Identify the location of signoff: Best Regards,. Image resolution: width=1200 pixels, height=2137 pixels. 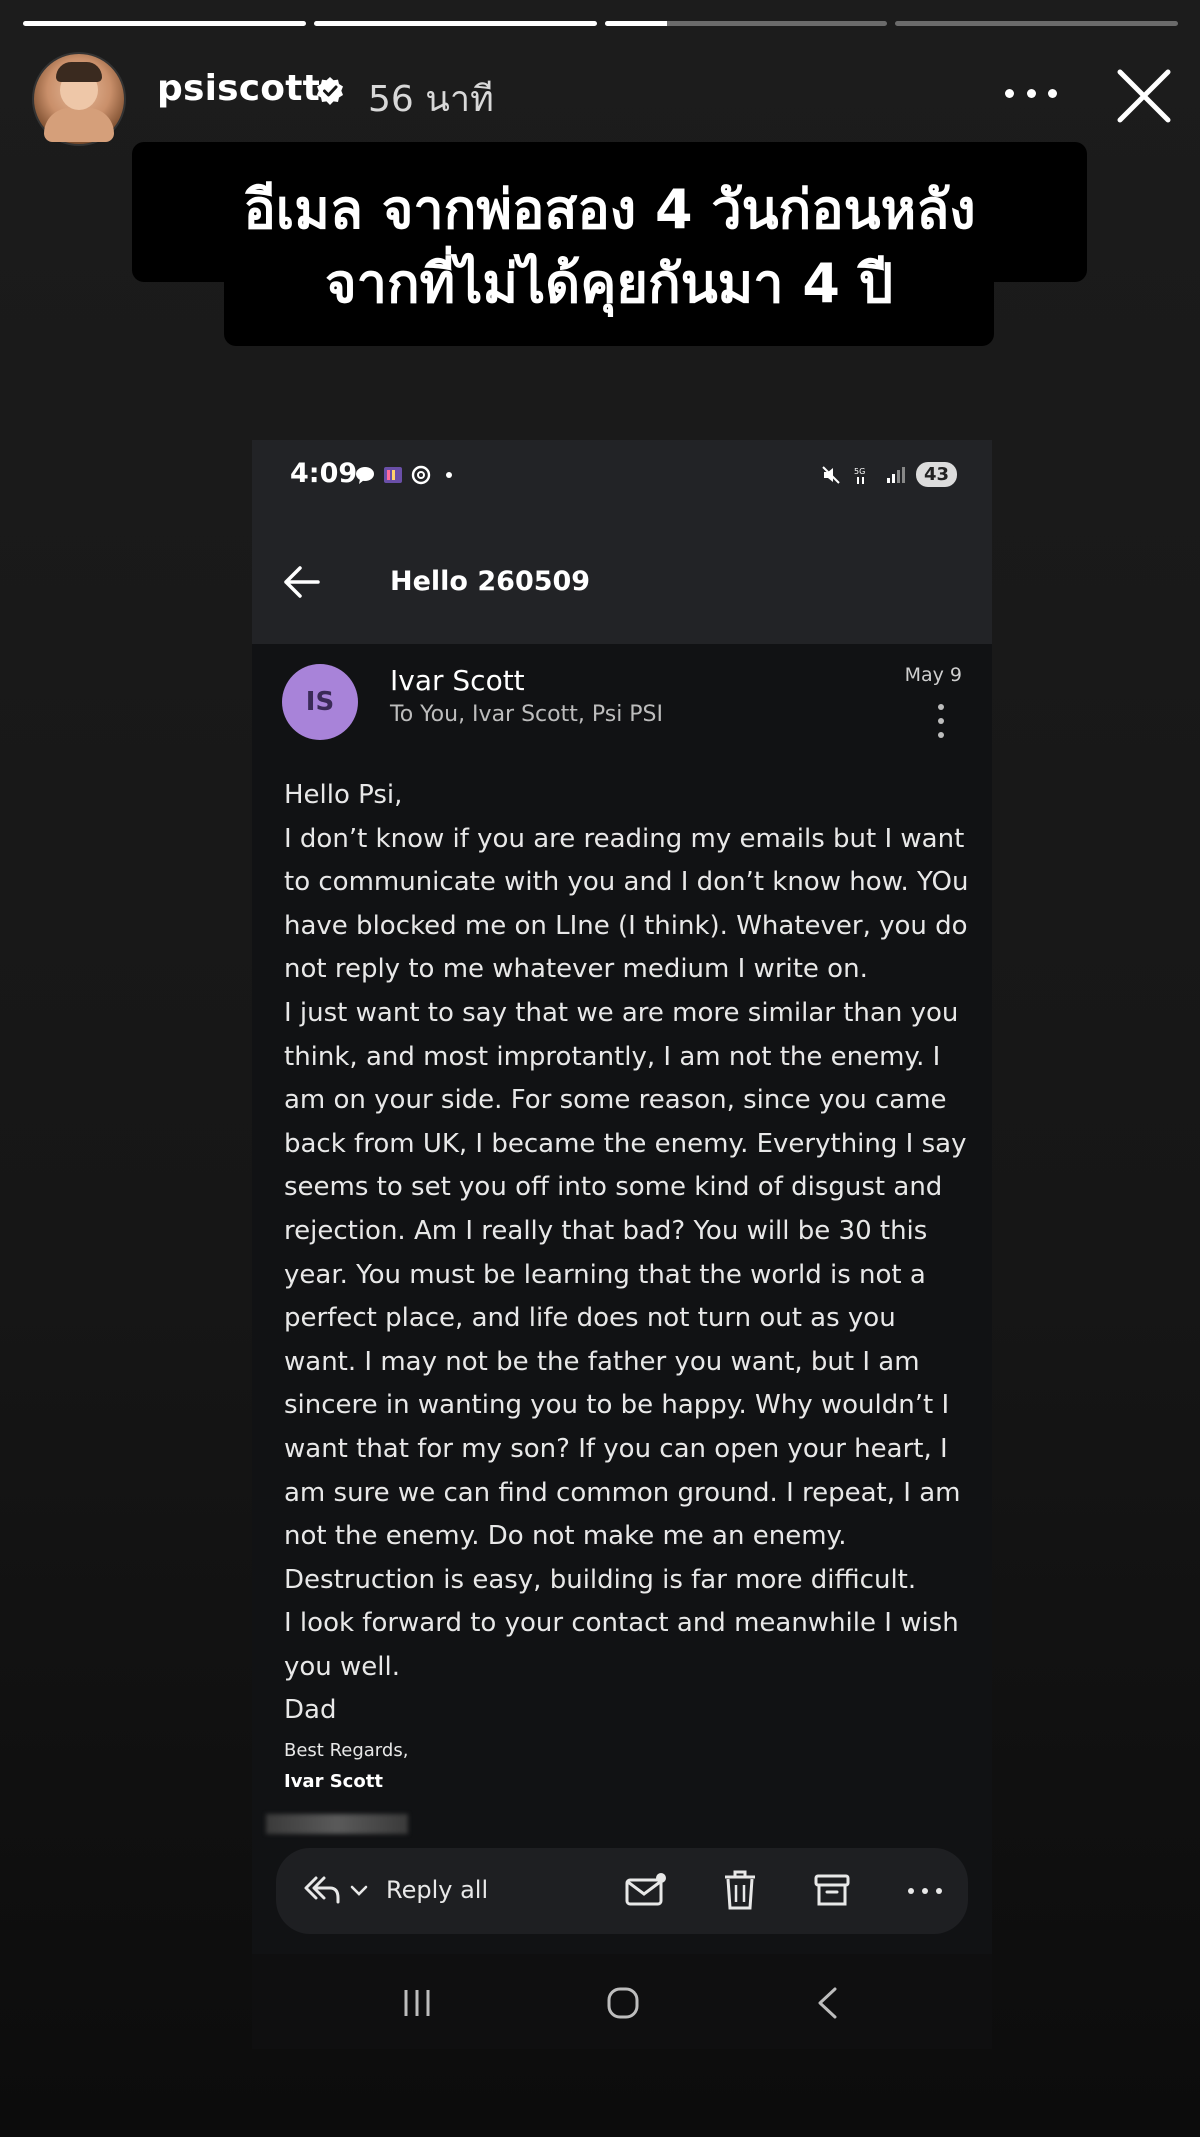
(346, 1751).